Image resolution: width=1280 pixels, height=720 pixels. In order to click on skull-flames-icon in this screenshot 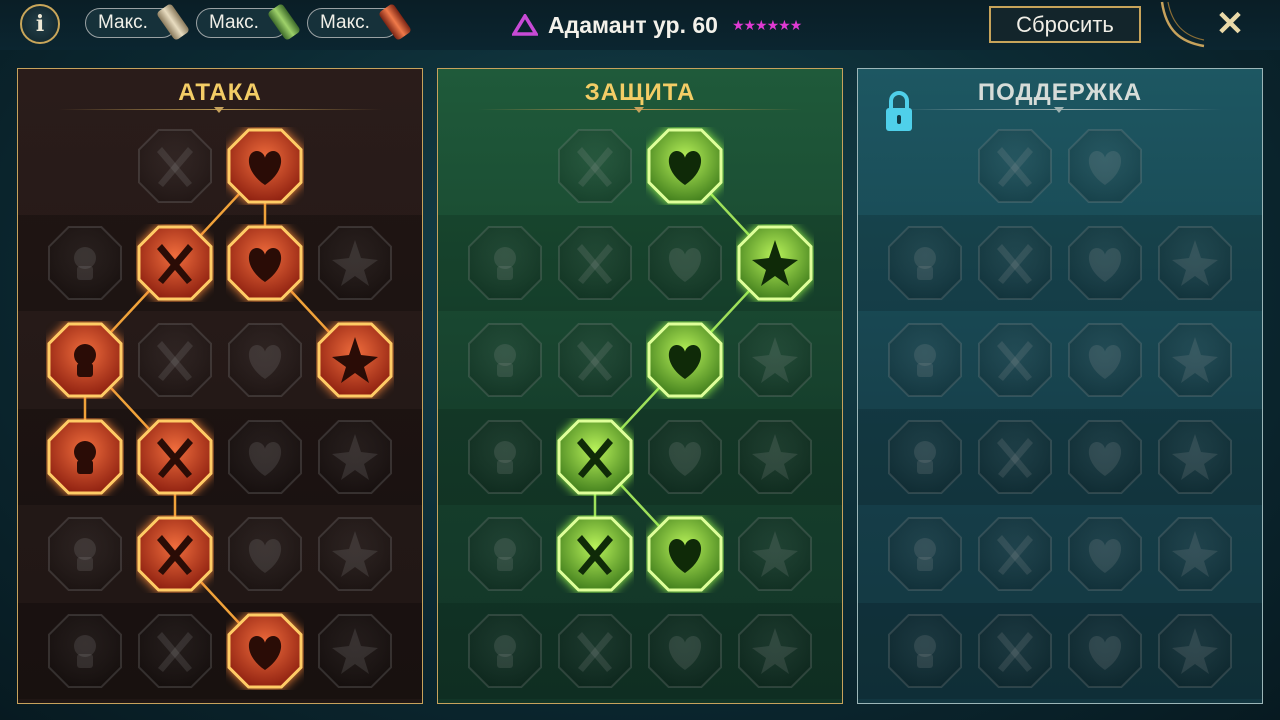, I will do `click(355, 651)`.